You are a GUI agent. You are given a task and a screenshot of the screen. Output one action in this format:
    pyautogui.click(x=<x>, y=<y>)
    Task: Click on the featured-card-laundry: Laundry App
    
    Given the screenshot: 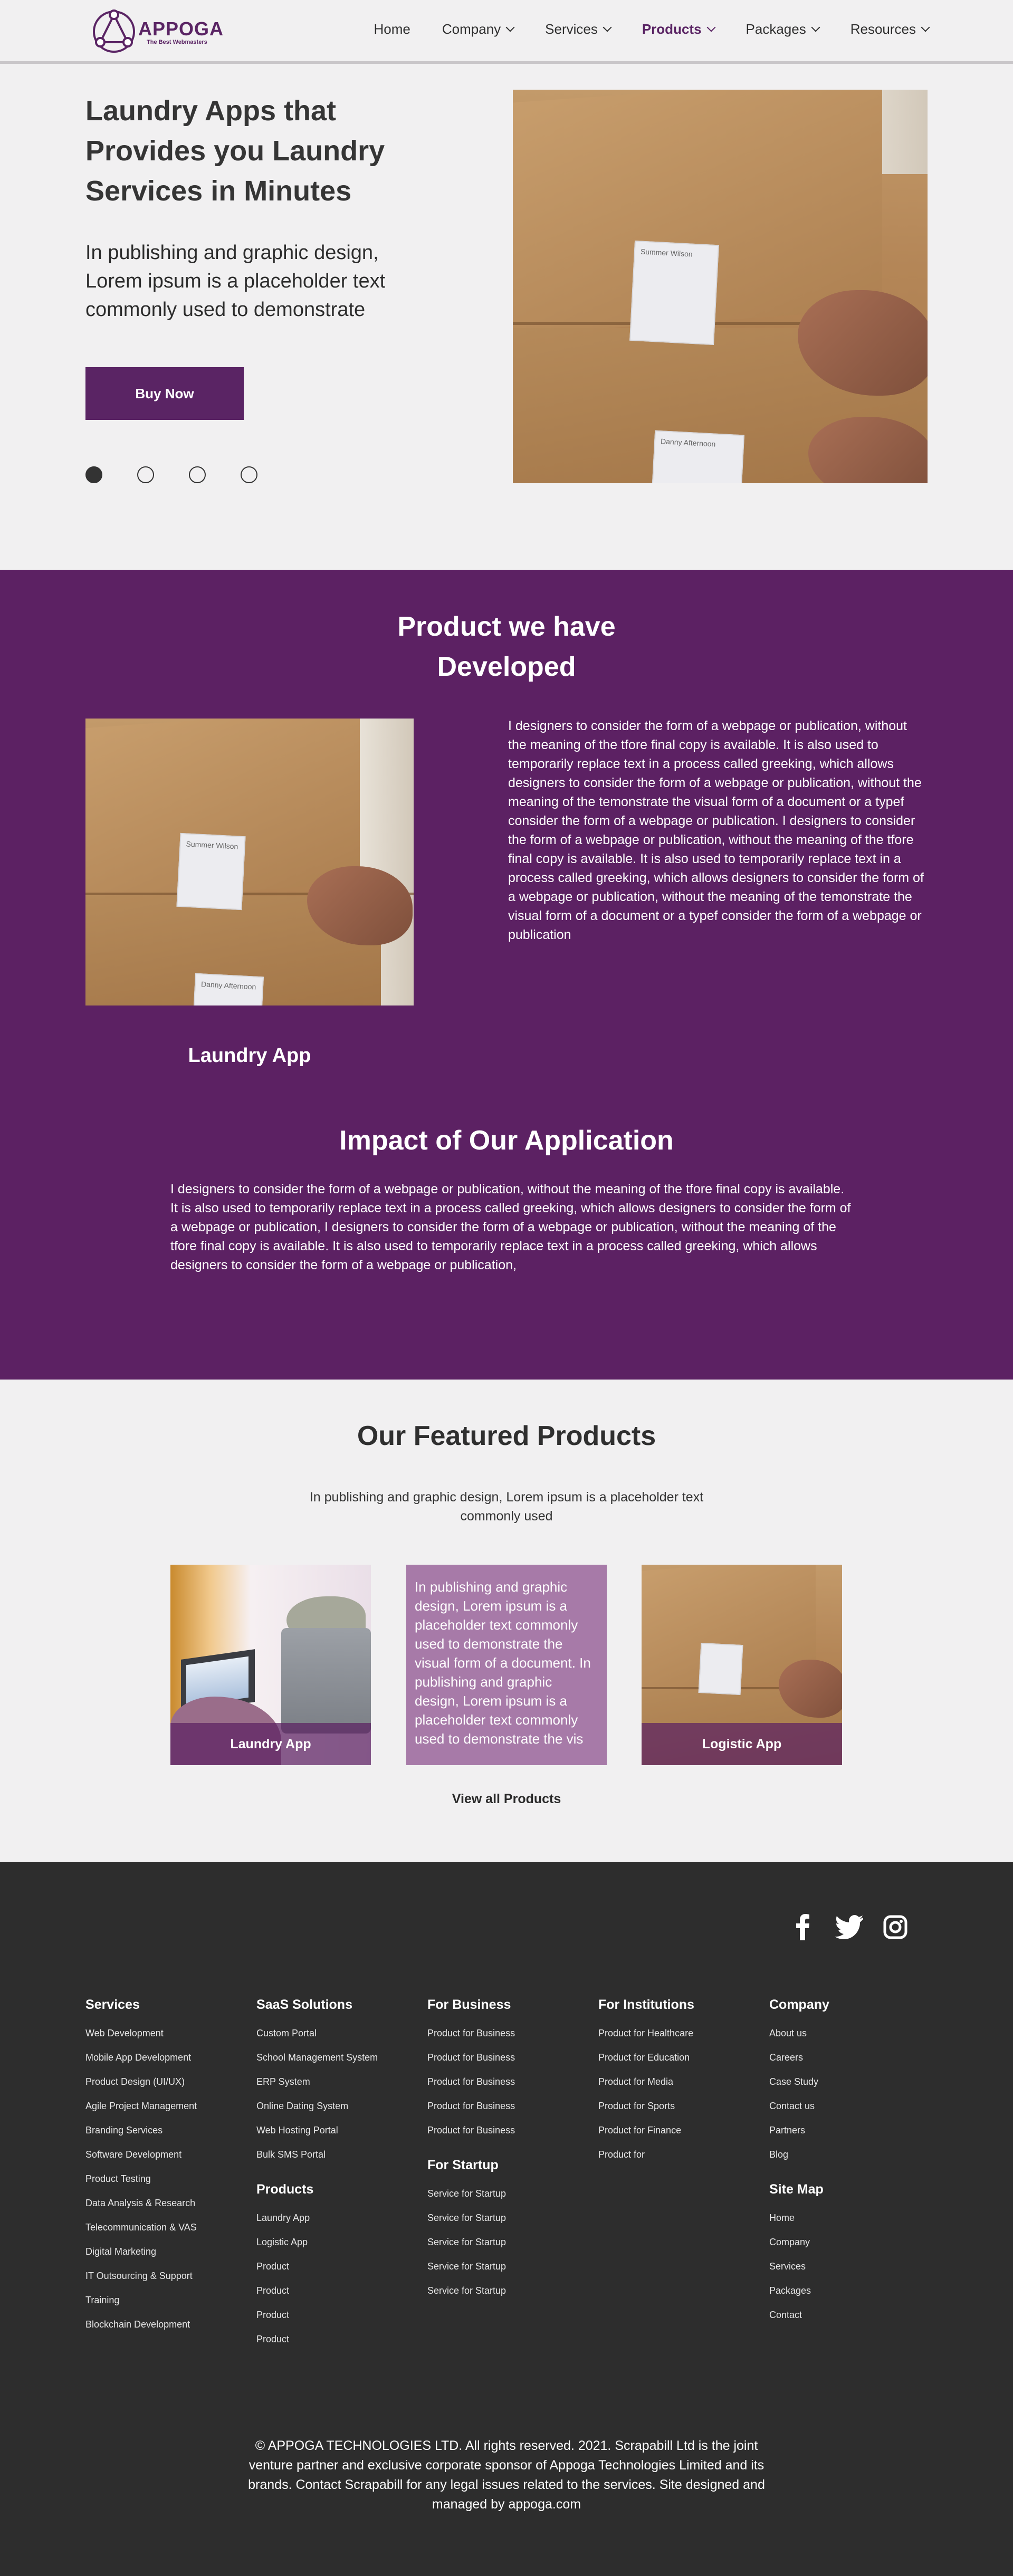 What is the action you would take?
    pyautogui.click(x=270, y=1665)
    